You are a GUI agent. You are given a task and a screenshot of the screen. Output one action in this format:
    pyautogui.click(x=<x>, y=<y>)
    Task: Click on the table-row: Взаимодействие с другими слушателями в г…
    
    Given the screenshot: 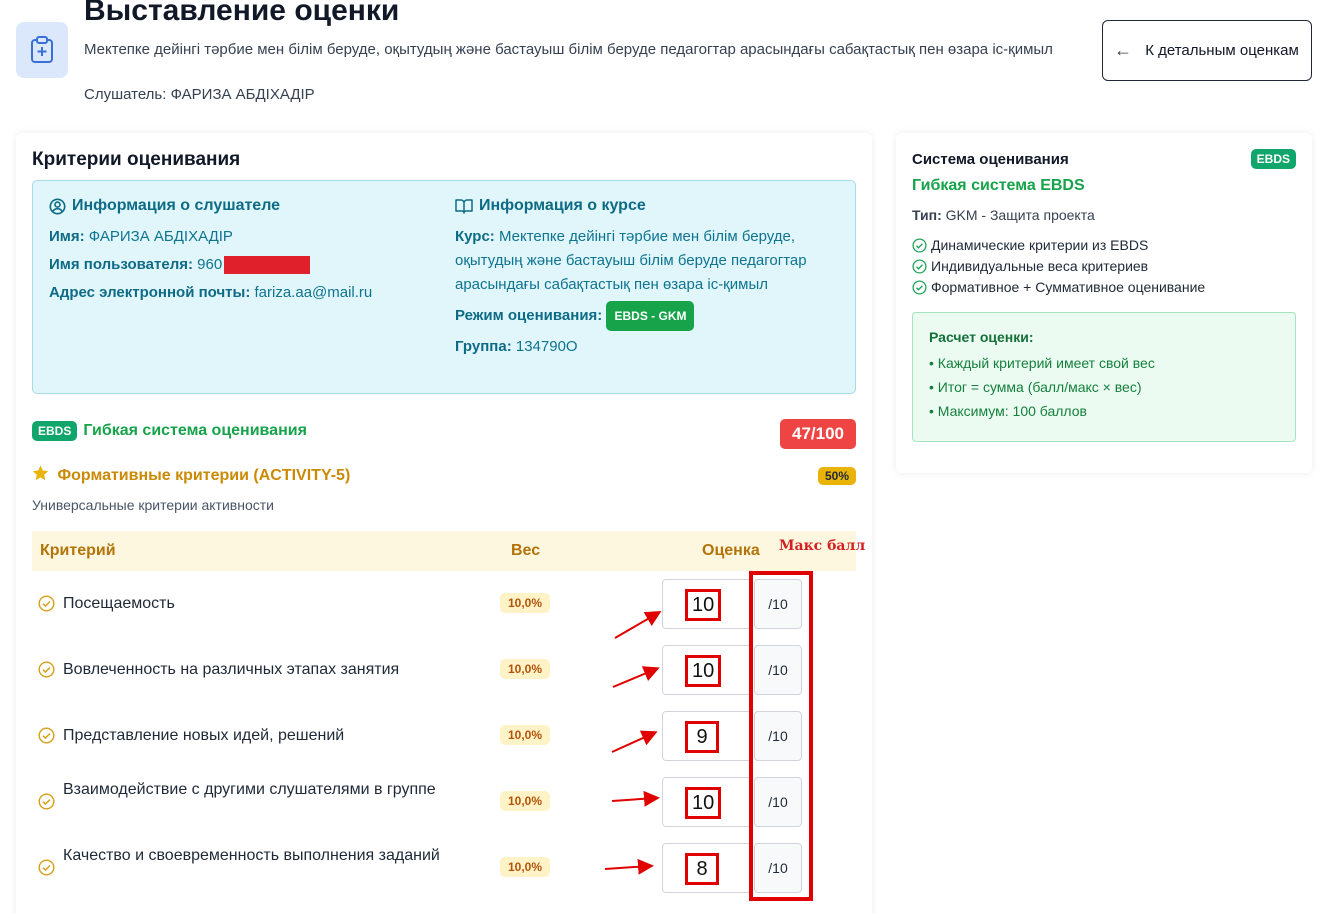 What is the action you would take?
    pyautogui.click(x=444, y=802)
    